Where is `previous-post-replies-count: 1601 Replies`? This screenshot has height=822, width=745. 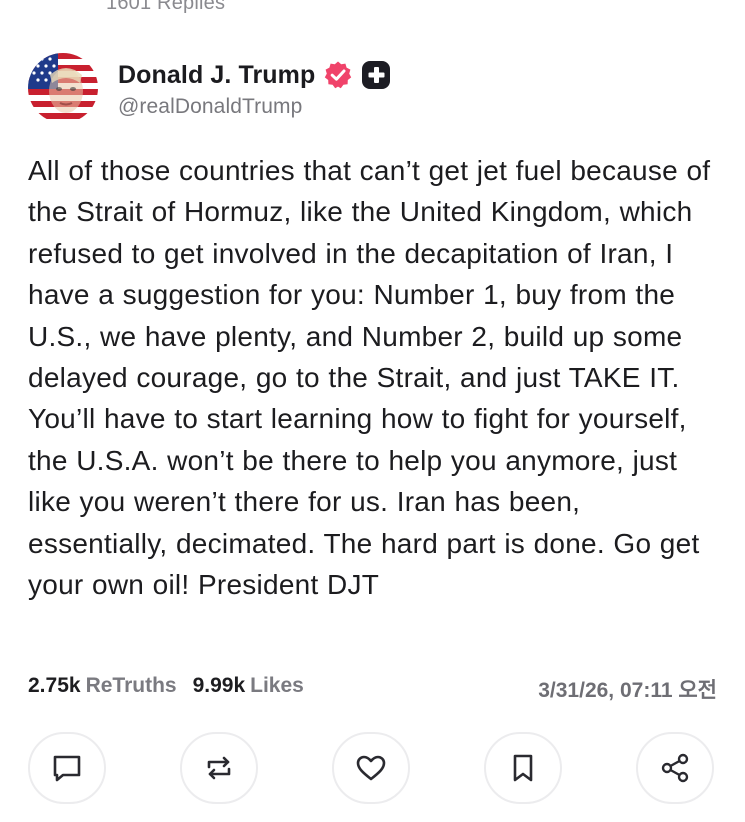 previous-post-replies-count: 1601 Replies is located at coordinates (165, 7).